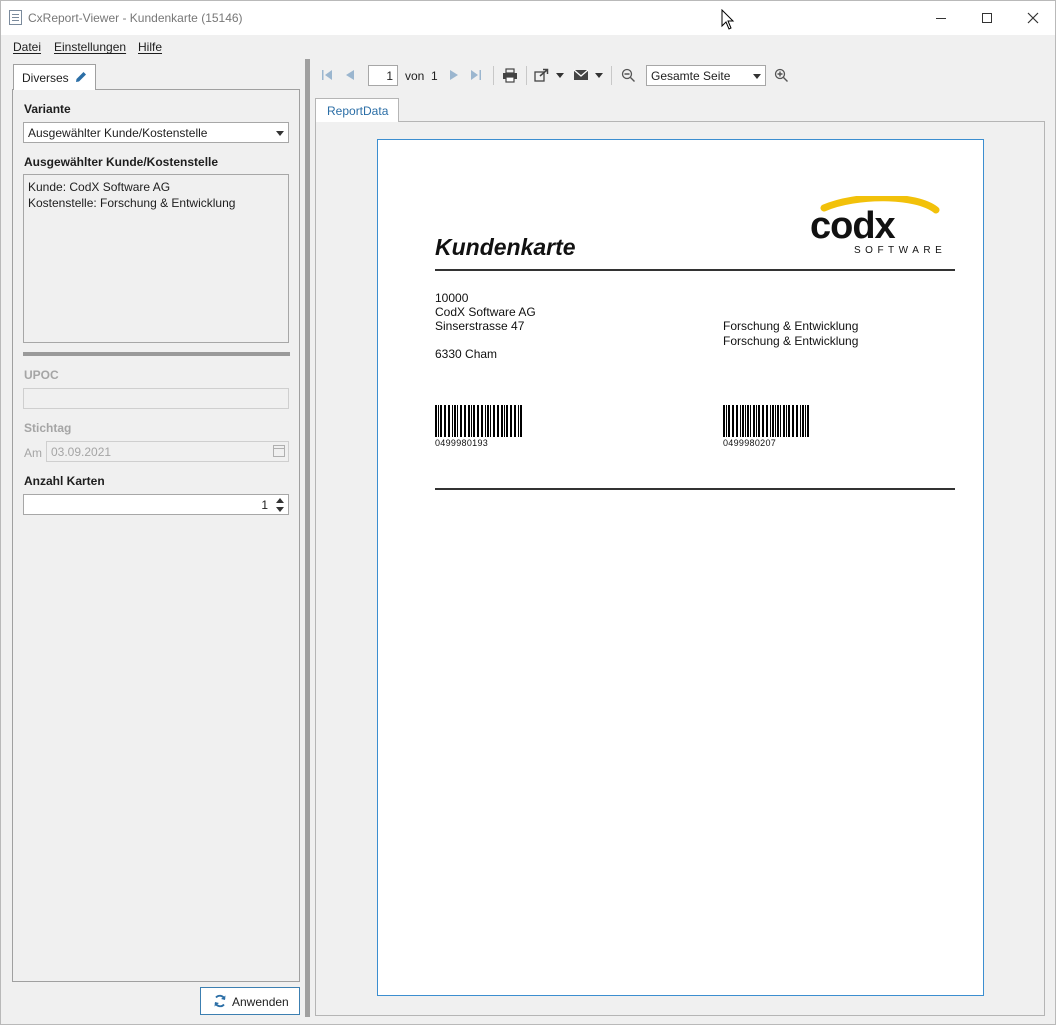 The height and width of the screenshot is (1025, 1056). Describe the element at coordinates (528, 46) in the screenshot. I see `menu-bar: Datei Einstellungen Hilfe` at that location.